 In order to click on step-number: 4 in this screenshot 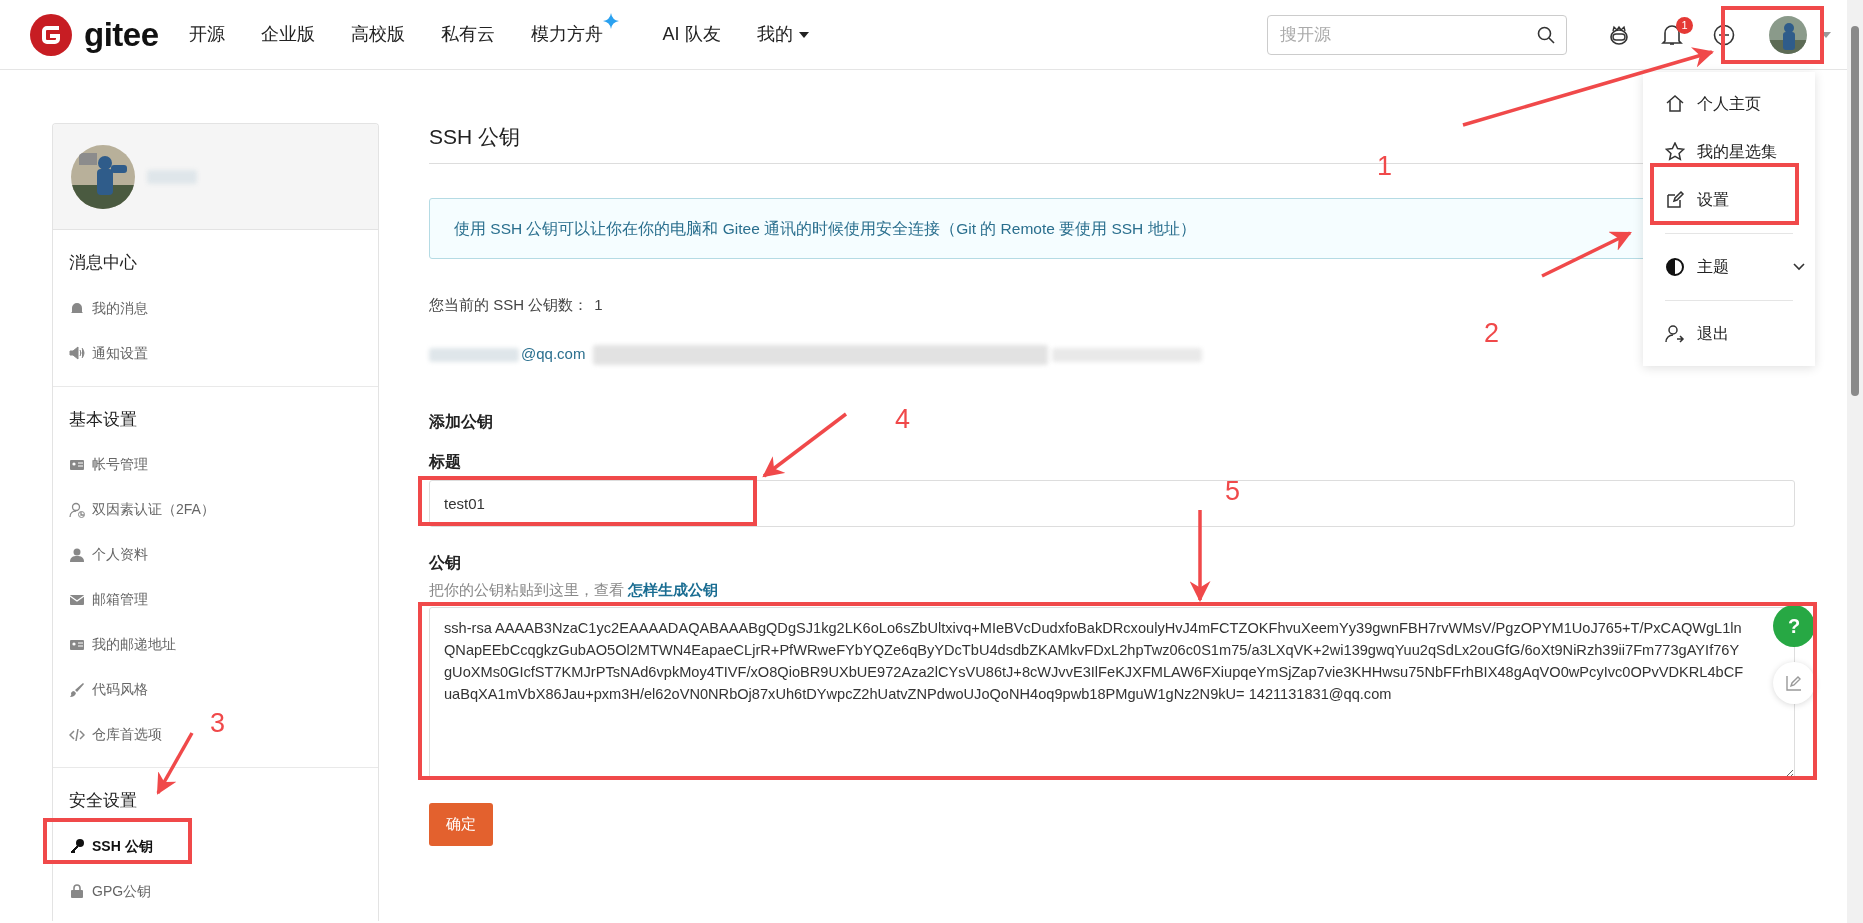, I will do `click(903, 419)`.